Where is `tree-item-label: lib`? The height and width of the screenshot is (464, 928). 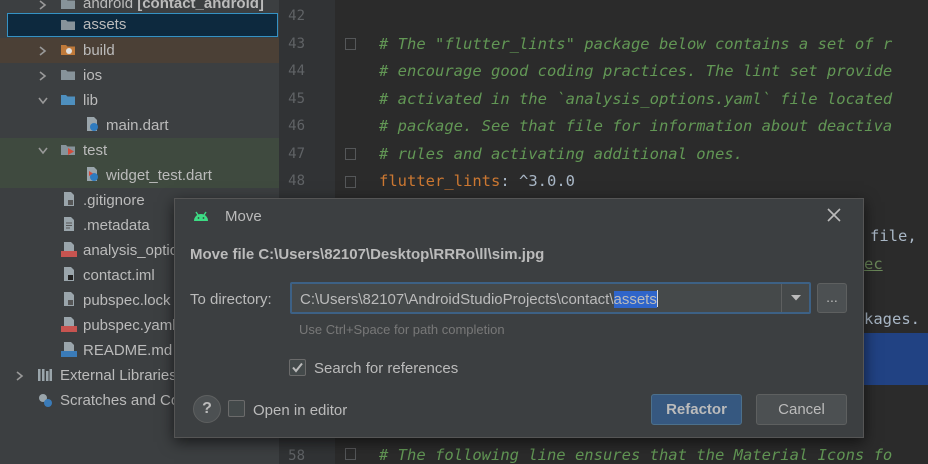 tree-item-label: lib is located at coordinates (91, 100).